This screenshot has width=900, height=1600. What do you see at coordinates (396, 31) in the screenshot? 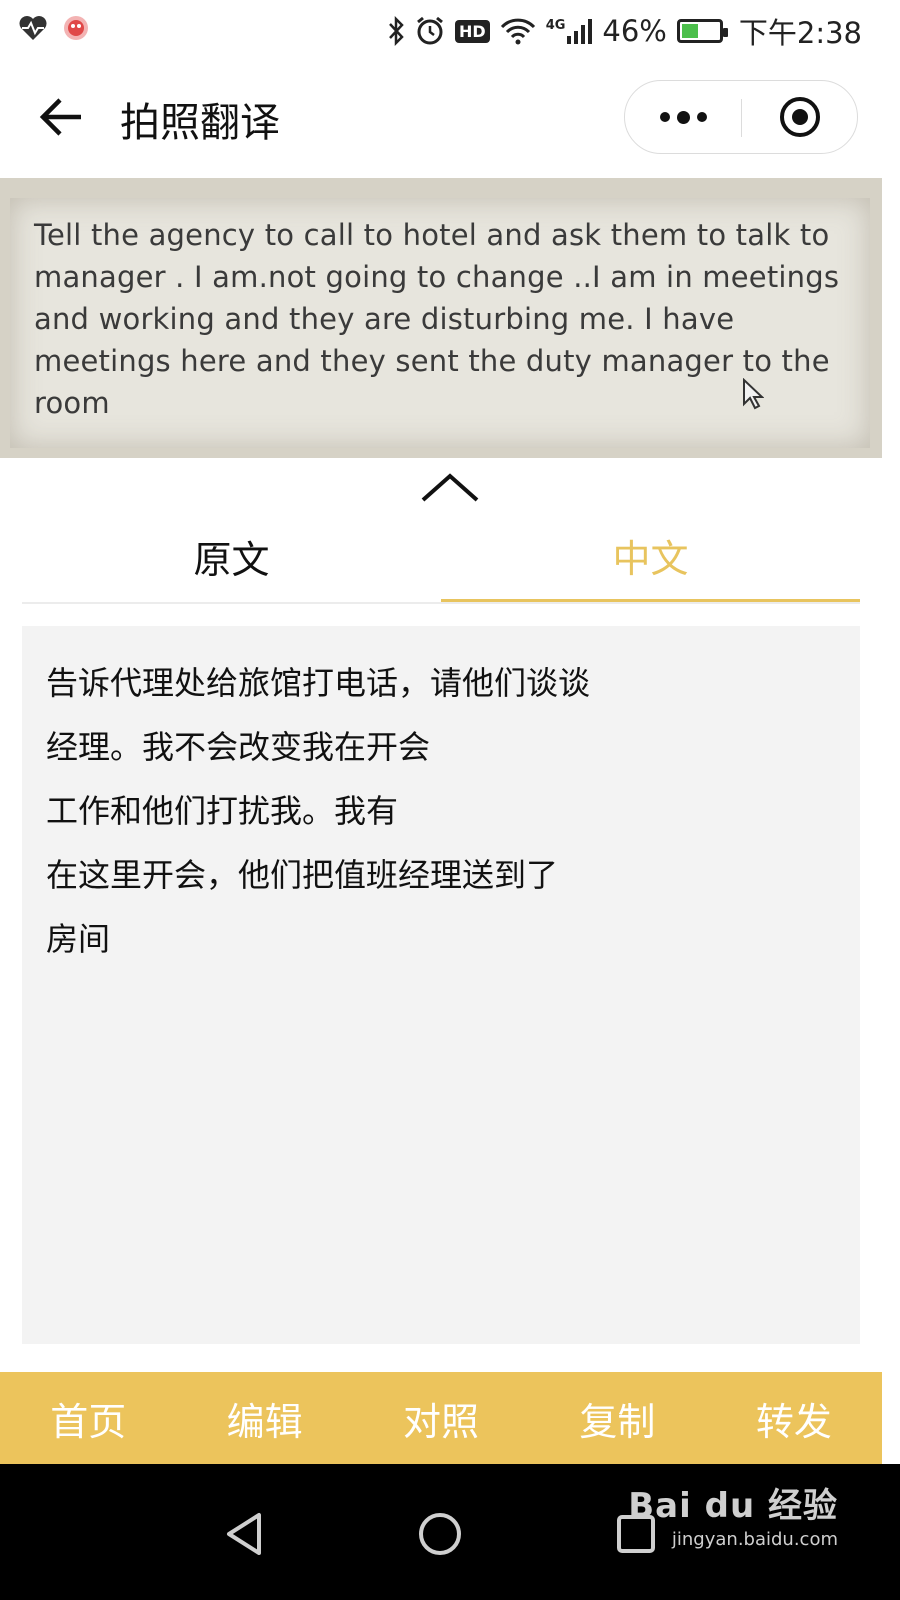
I see `bluetooth-icon` at bounding box center [396, 31].